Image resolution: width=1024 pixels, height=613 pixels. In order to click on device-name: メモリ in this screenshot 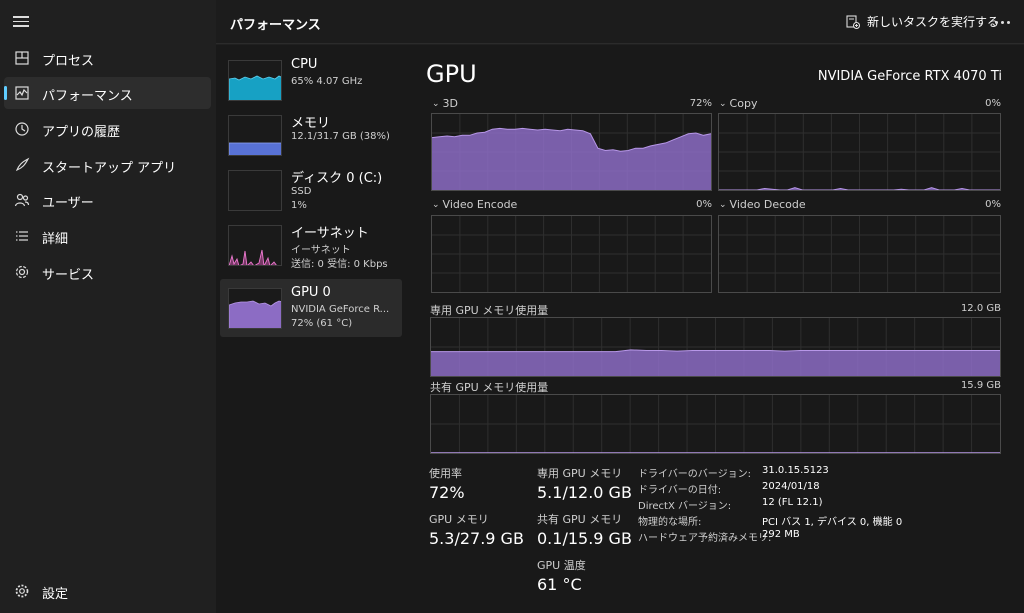, I will do `click(311, 123)`.